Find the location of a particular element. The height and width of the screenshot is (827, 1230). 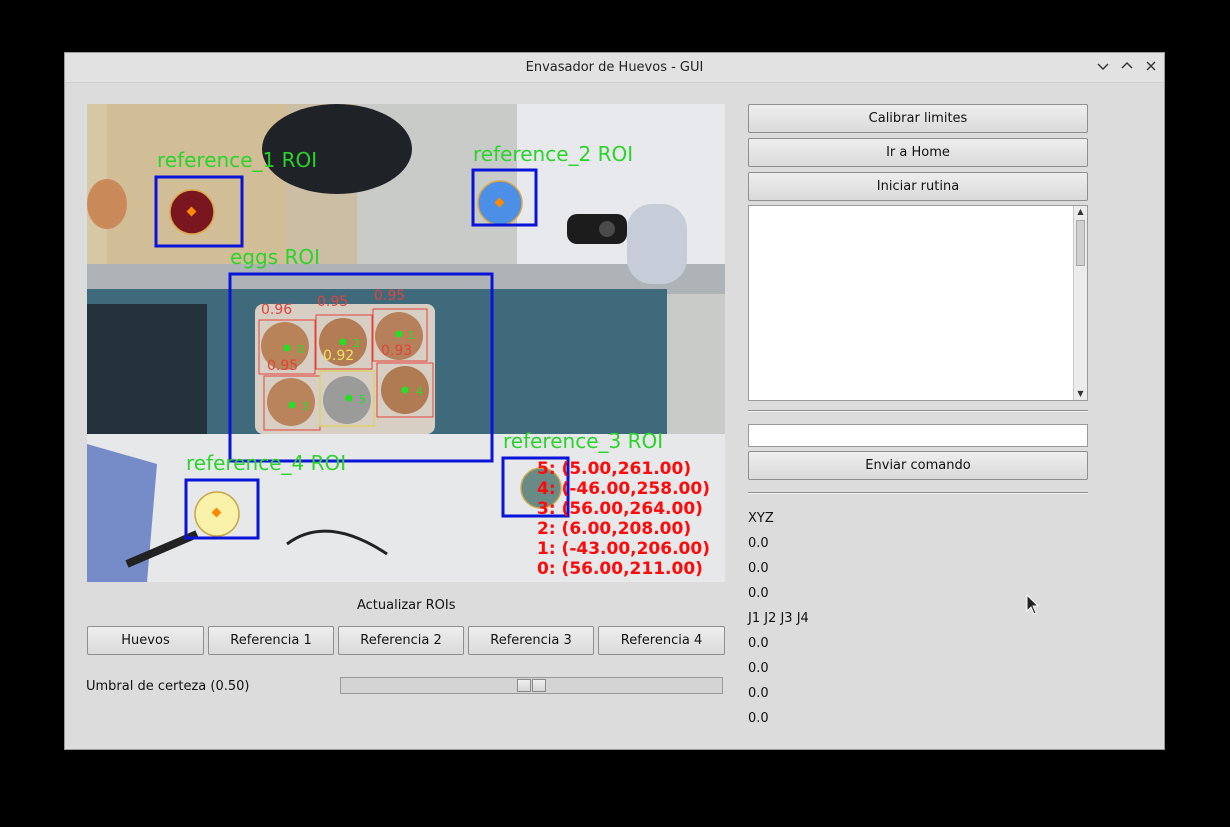

egg-coordinate: 0: (56.00,211.00) is located at coordinates (620, 569).